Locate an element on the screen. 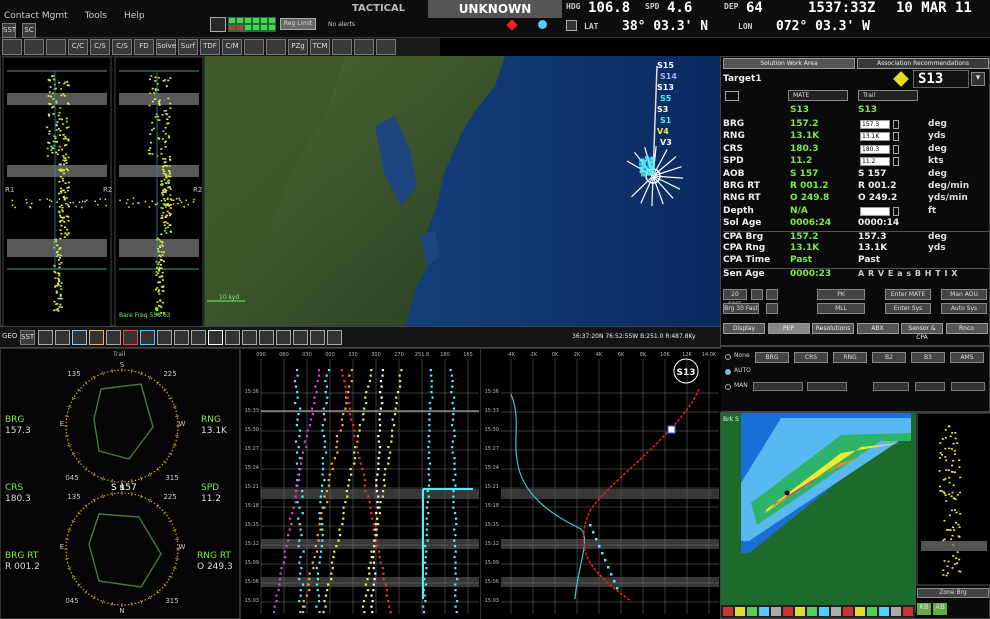 The width and height of the screenshot is (990, 619). map-tool-6-icon is located at coordinates (147, 337).